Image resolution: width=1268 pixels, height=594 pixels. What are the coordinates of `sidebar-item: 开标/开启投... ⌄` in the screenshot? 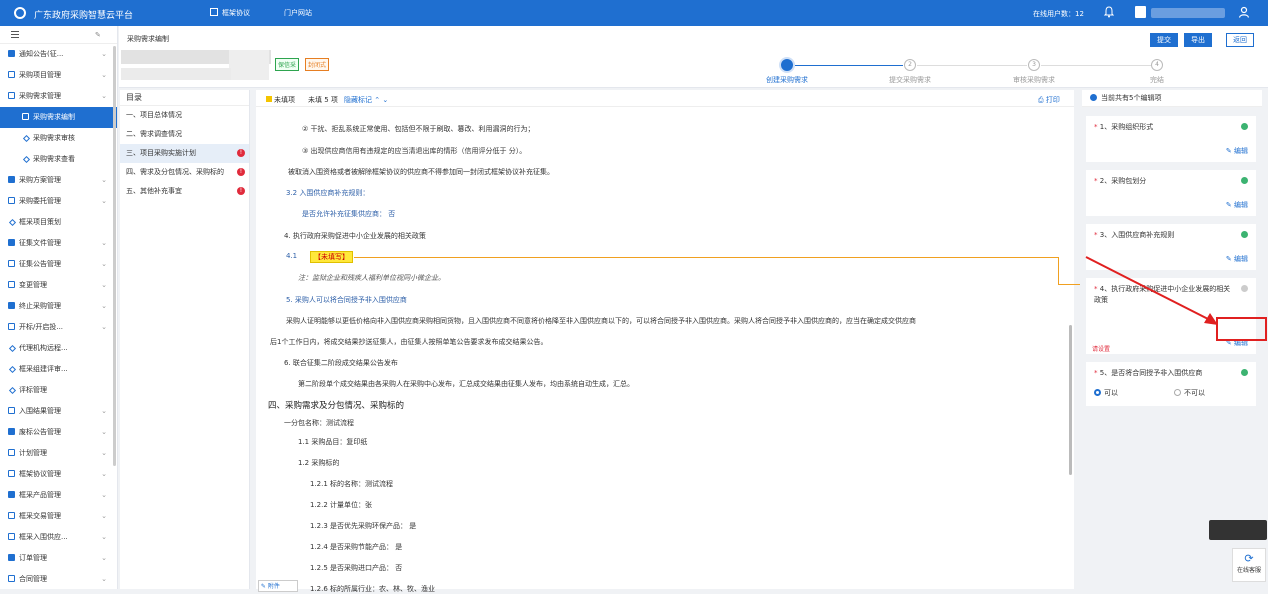 It's located at (58, 327).